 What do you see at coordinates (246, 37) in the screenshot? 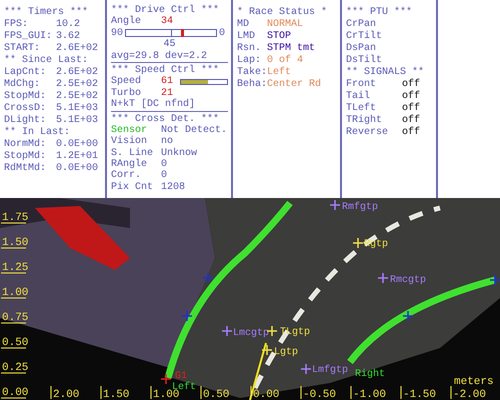
I see `field-label: LMD` at bounding box center [246, 37].